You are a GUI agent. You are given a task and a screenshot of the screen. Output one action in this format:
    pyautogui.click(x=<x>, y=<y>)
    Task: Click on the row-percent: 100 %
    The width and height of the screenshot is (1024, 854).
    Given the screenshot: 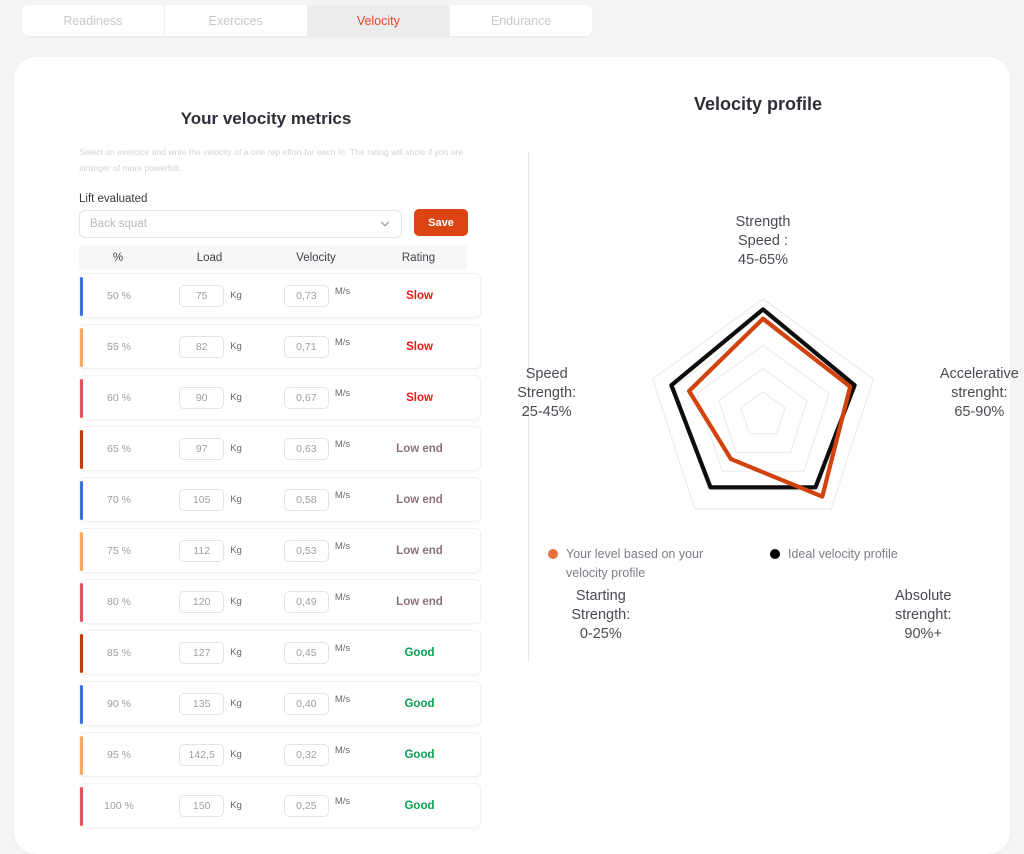 What is the action you would take?
    pyautogui.click(x=119, y=805)
    